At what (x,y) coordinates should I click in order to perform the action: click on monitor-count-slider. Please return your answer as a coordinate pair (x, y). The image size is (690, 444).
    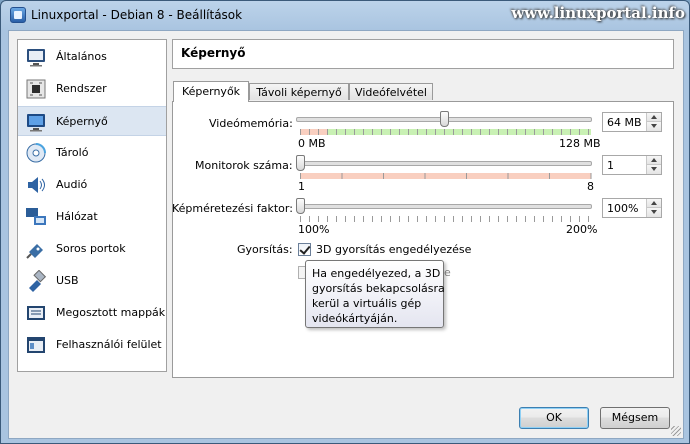
    Looking at the image, I should click on (444, 164).